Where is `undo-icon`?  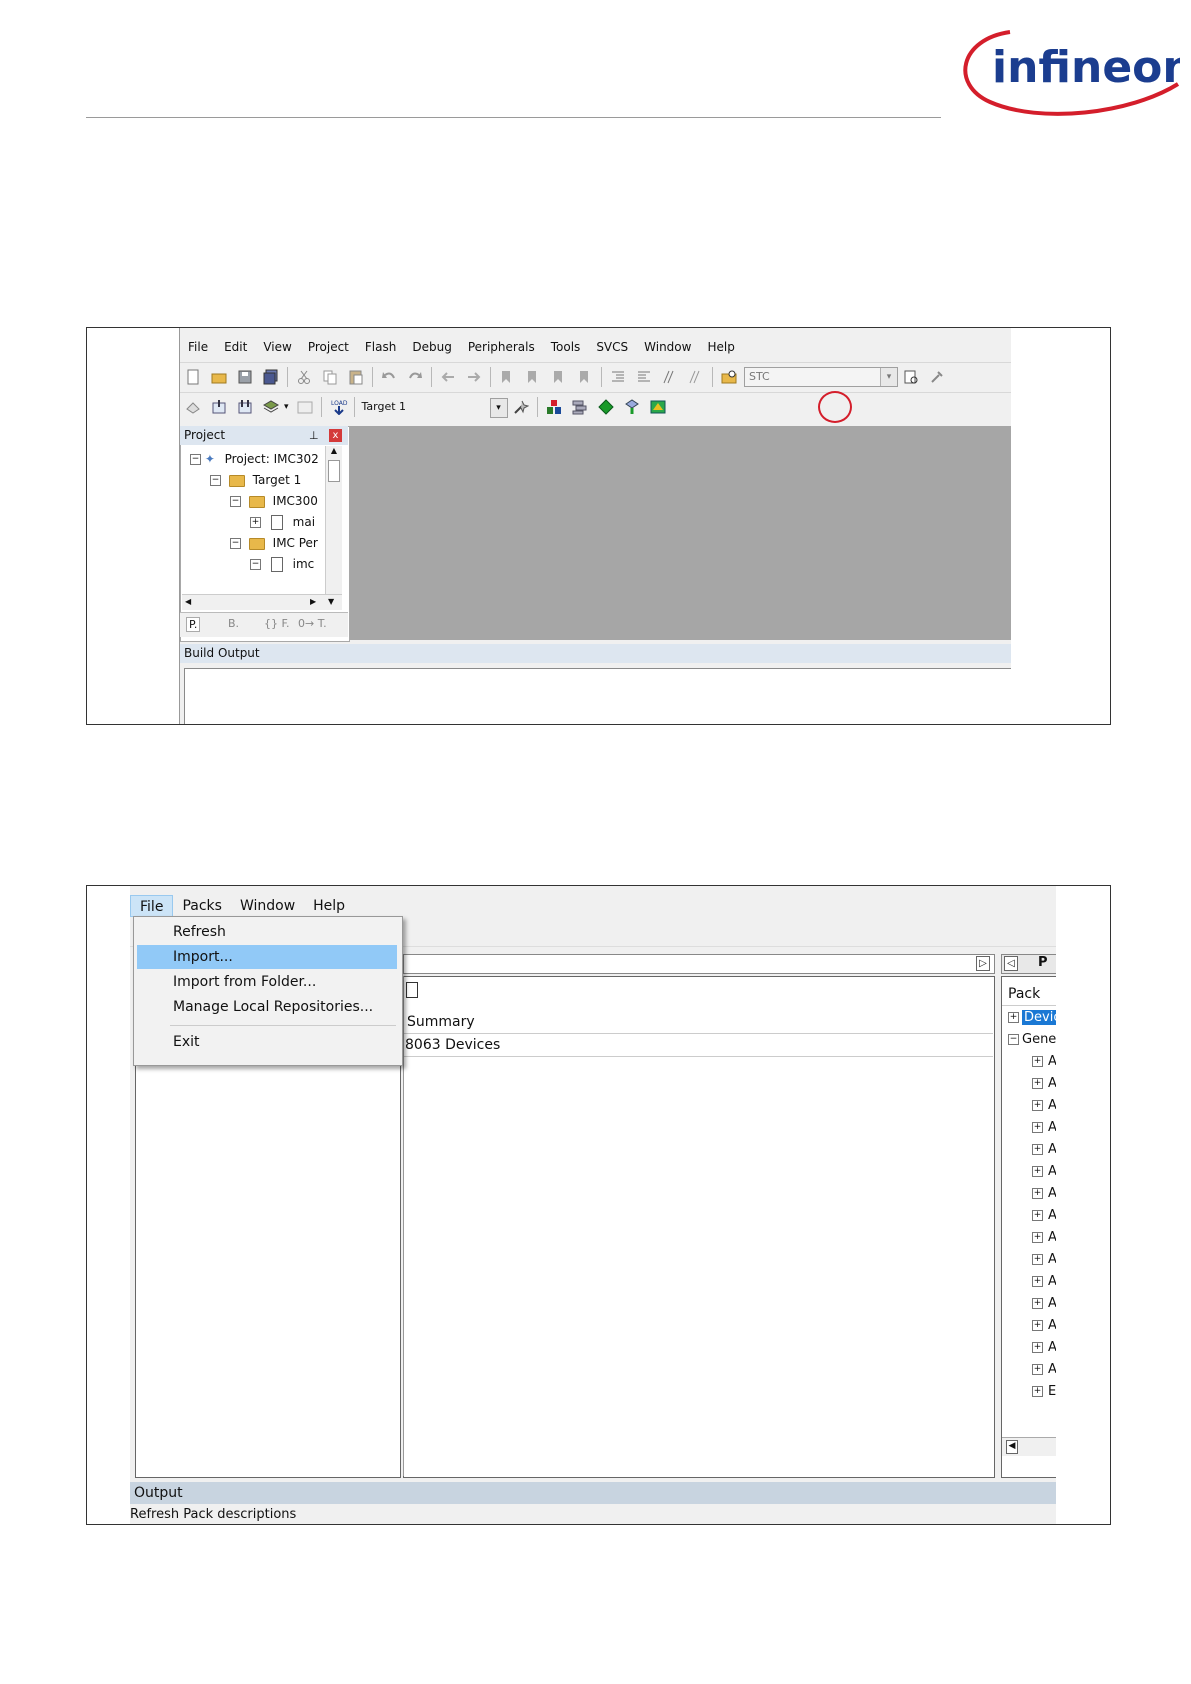 undo-icon is located at coordinates (389, 377).